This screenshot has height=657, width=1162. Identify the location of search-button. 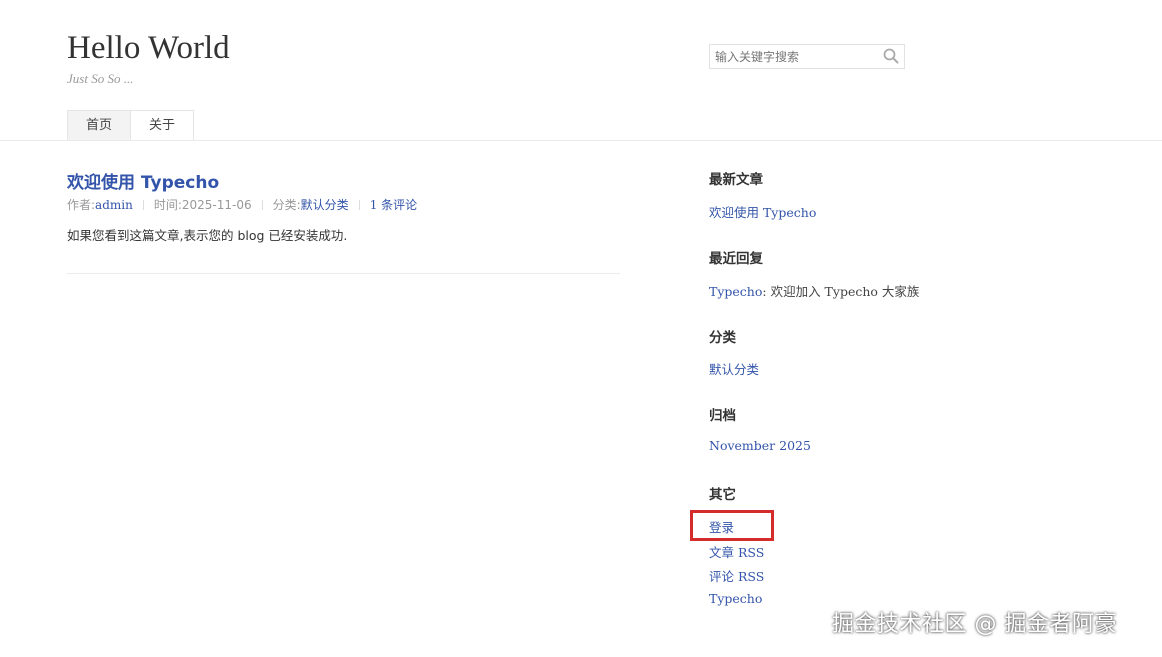
(891, 57).